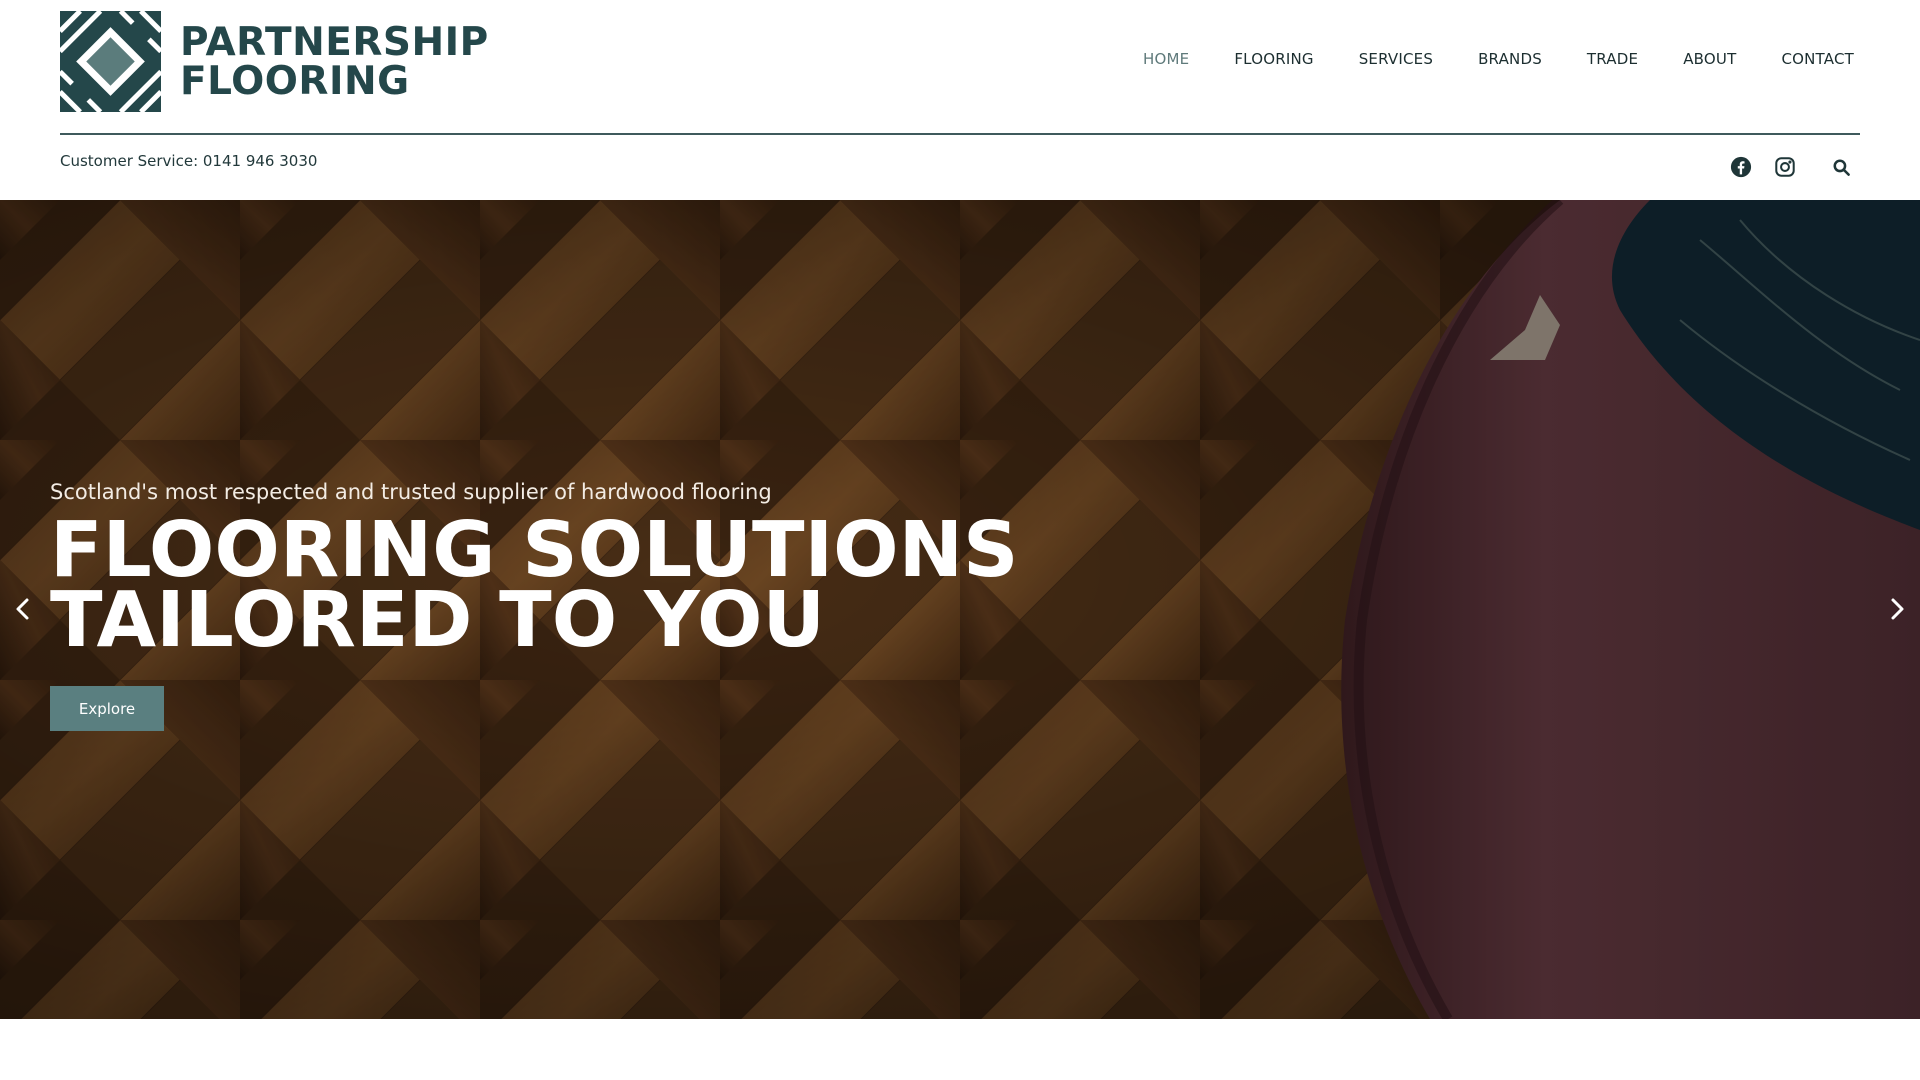  I want to click on explore-button: Explore, so click(107, 708).